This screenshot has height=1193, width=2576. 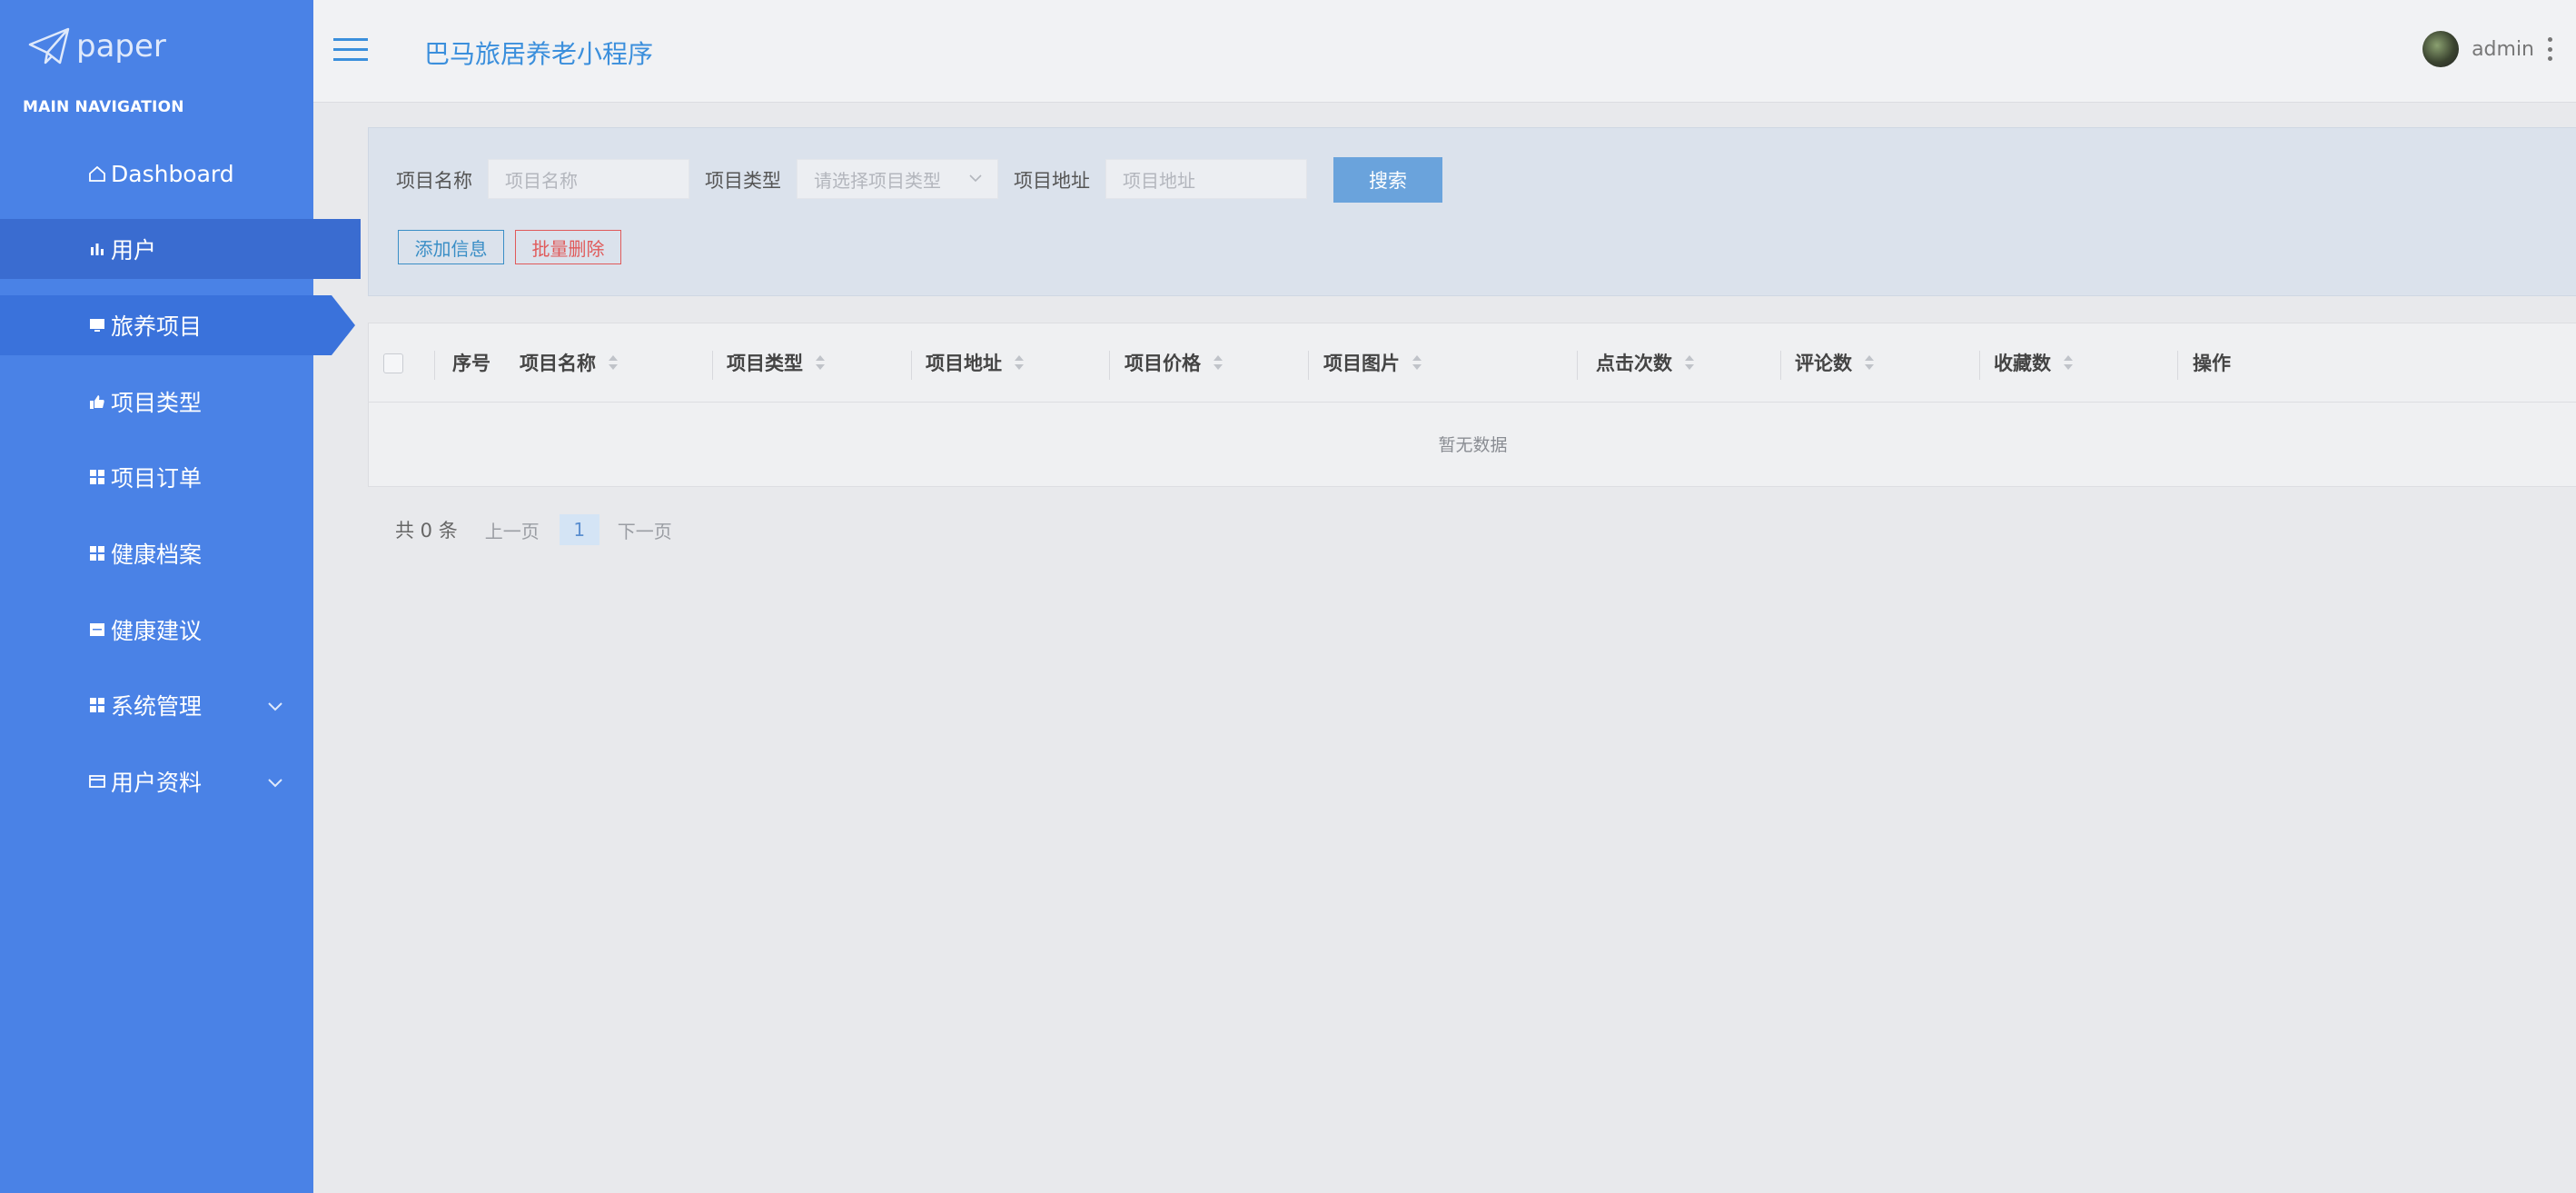 What do you see at coordinates (97, 249) in the screenshot?
I see `bar-chart-icon` at bounding box center [97, 249].